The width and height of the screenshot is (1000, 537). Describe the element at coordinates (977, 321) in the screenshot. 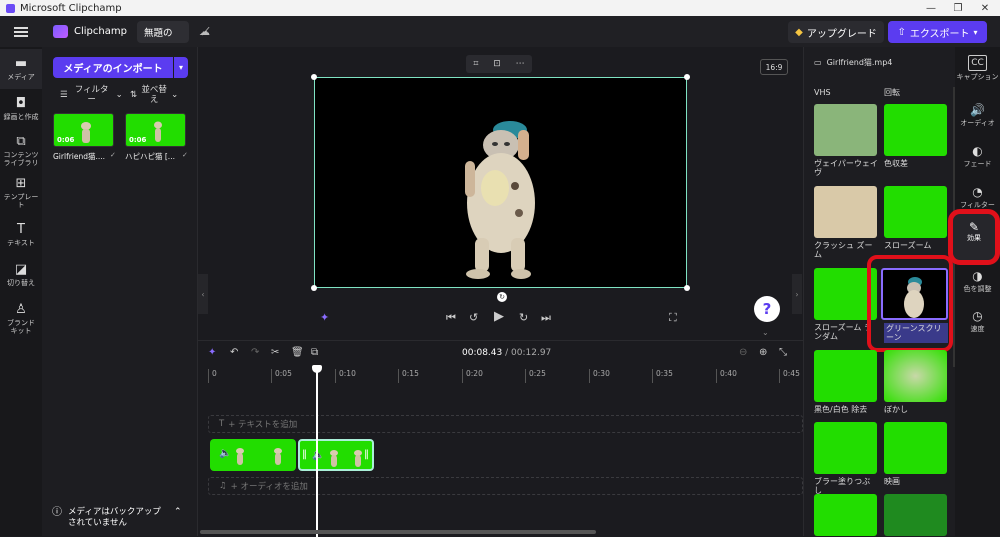

I see `rail-speed: ◷ 速度` at that location.